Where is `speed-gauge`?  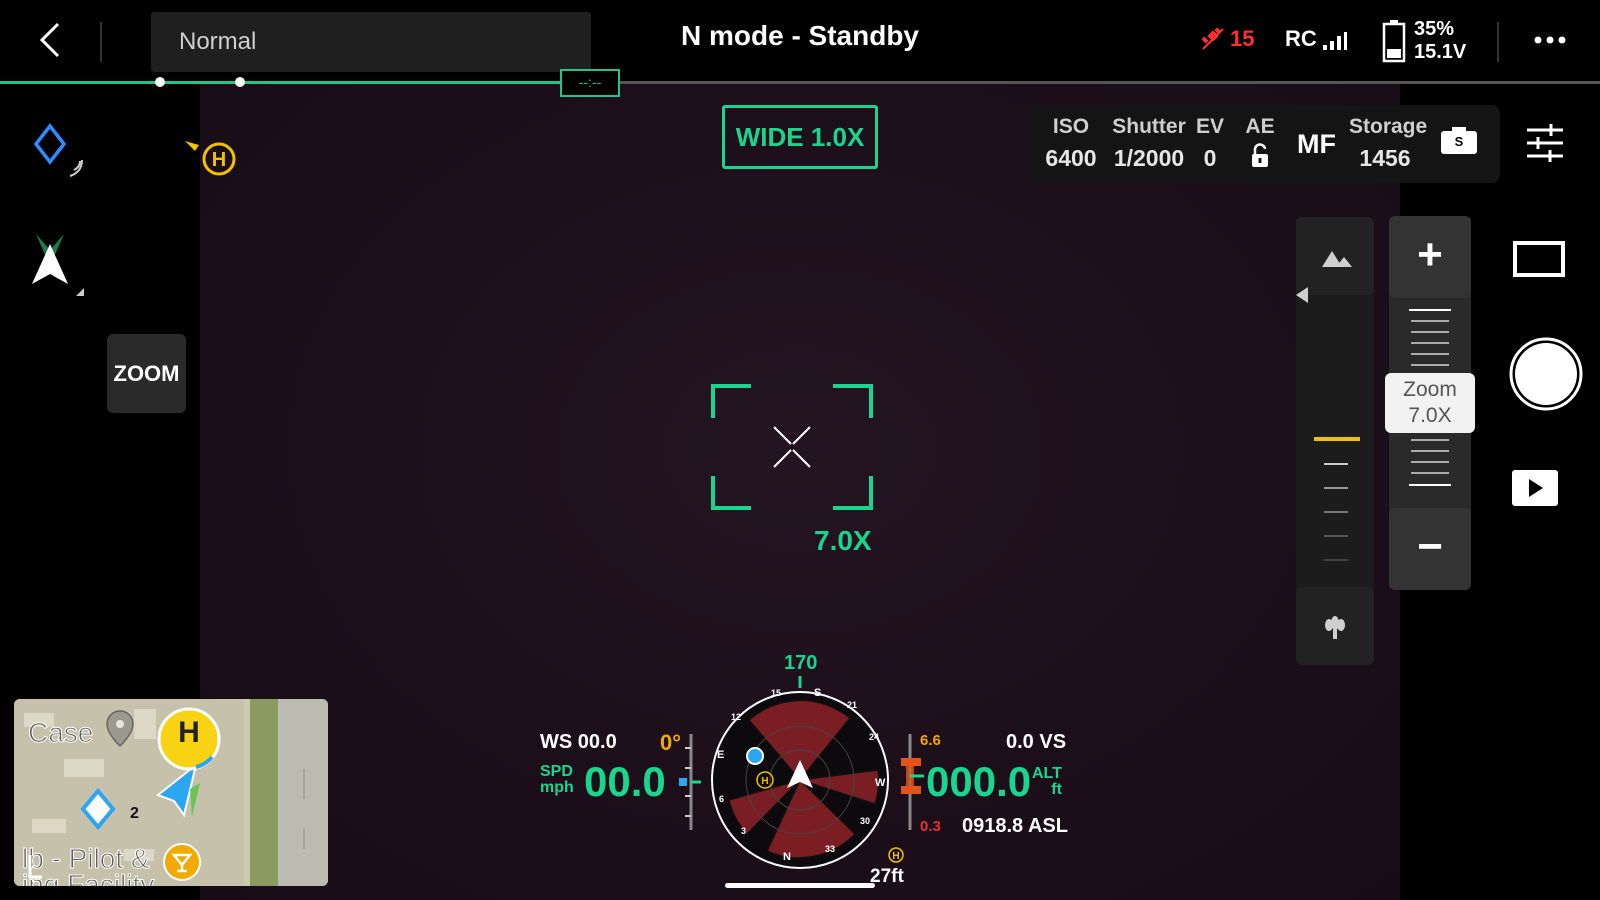
speed-gauge is located at coordinates (690, 782).